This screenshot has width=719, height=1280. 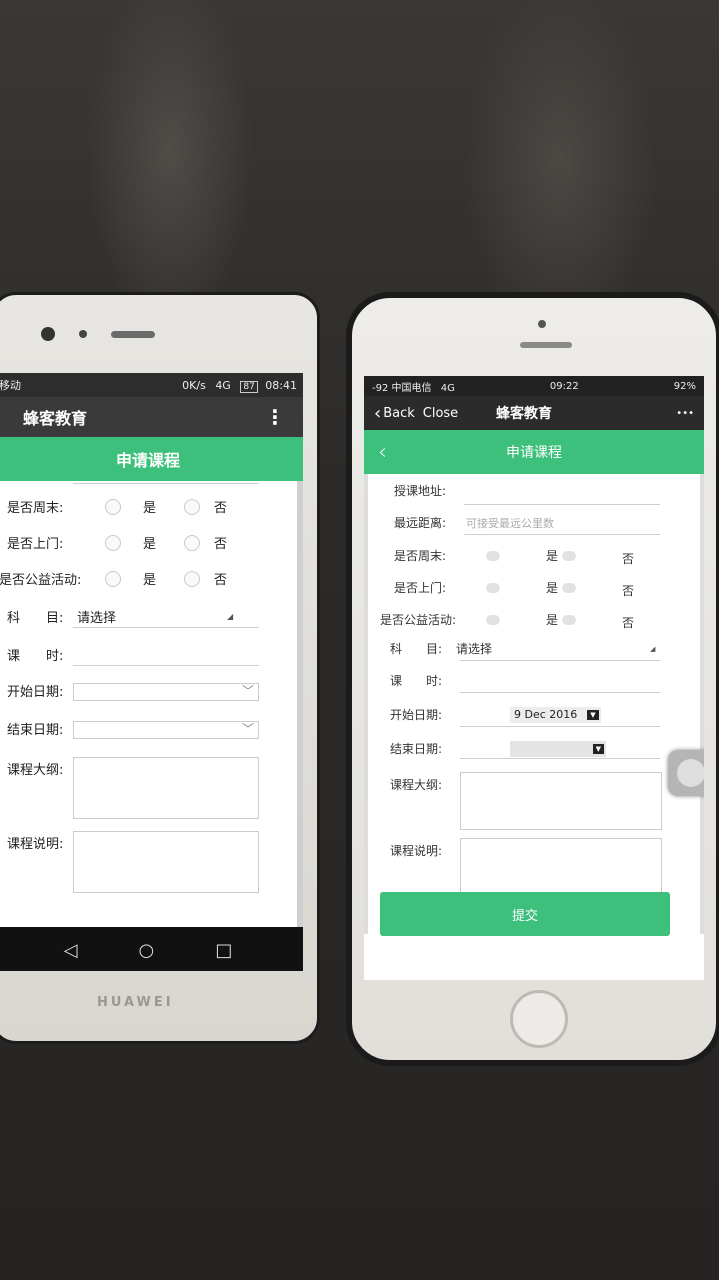 I want to click on nav-bar: ‹ Back Close 蜂客教育 •••, so click(x=534, y=413).